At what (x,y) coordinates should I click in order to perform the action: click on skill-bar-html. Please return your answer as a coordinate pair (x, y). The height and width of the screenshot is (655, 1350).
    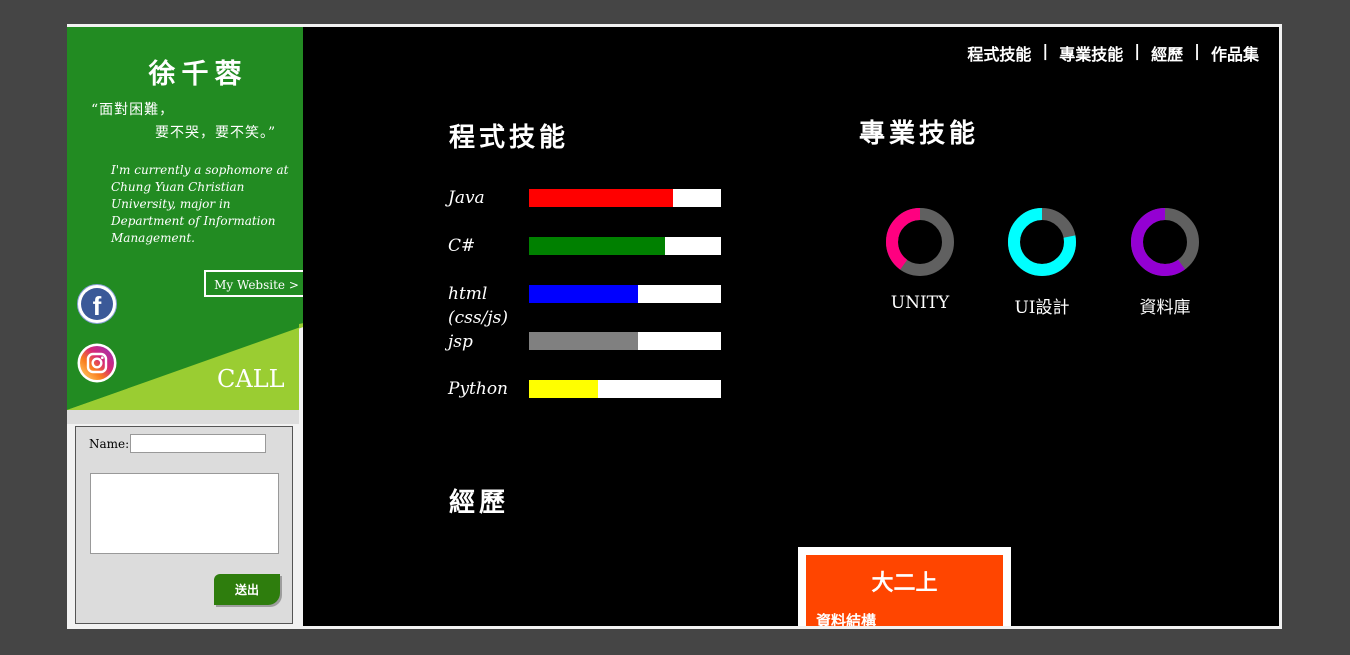
    Looking at the image, I should click on (625, 294).